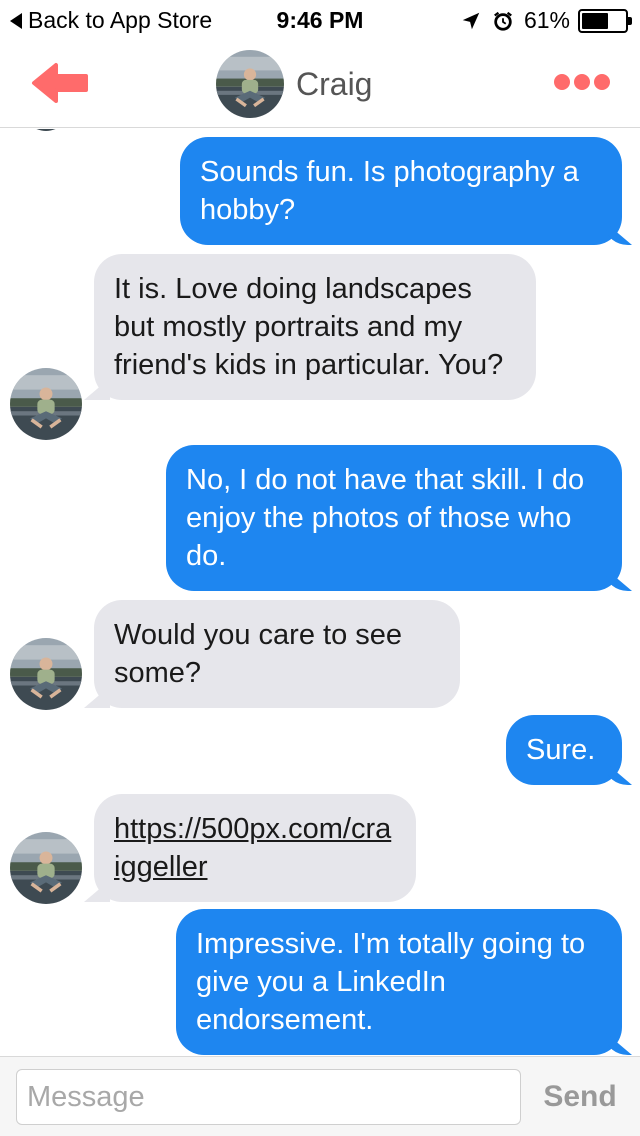 Image resolution: width=640 pixels, height=1136 pixels. I want to click on send-button: Send, so click(580, 1097).